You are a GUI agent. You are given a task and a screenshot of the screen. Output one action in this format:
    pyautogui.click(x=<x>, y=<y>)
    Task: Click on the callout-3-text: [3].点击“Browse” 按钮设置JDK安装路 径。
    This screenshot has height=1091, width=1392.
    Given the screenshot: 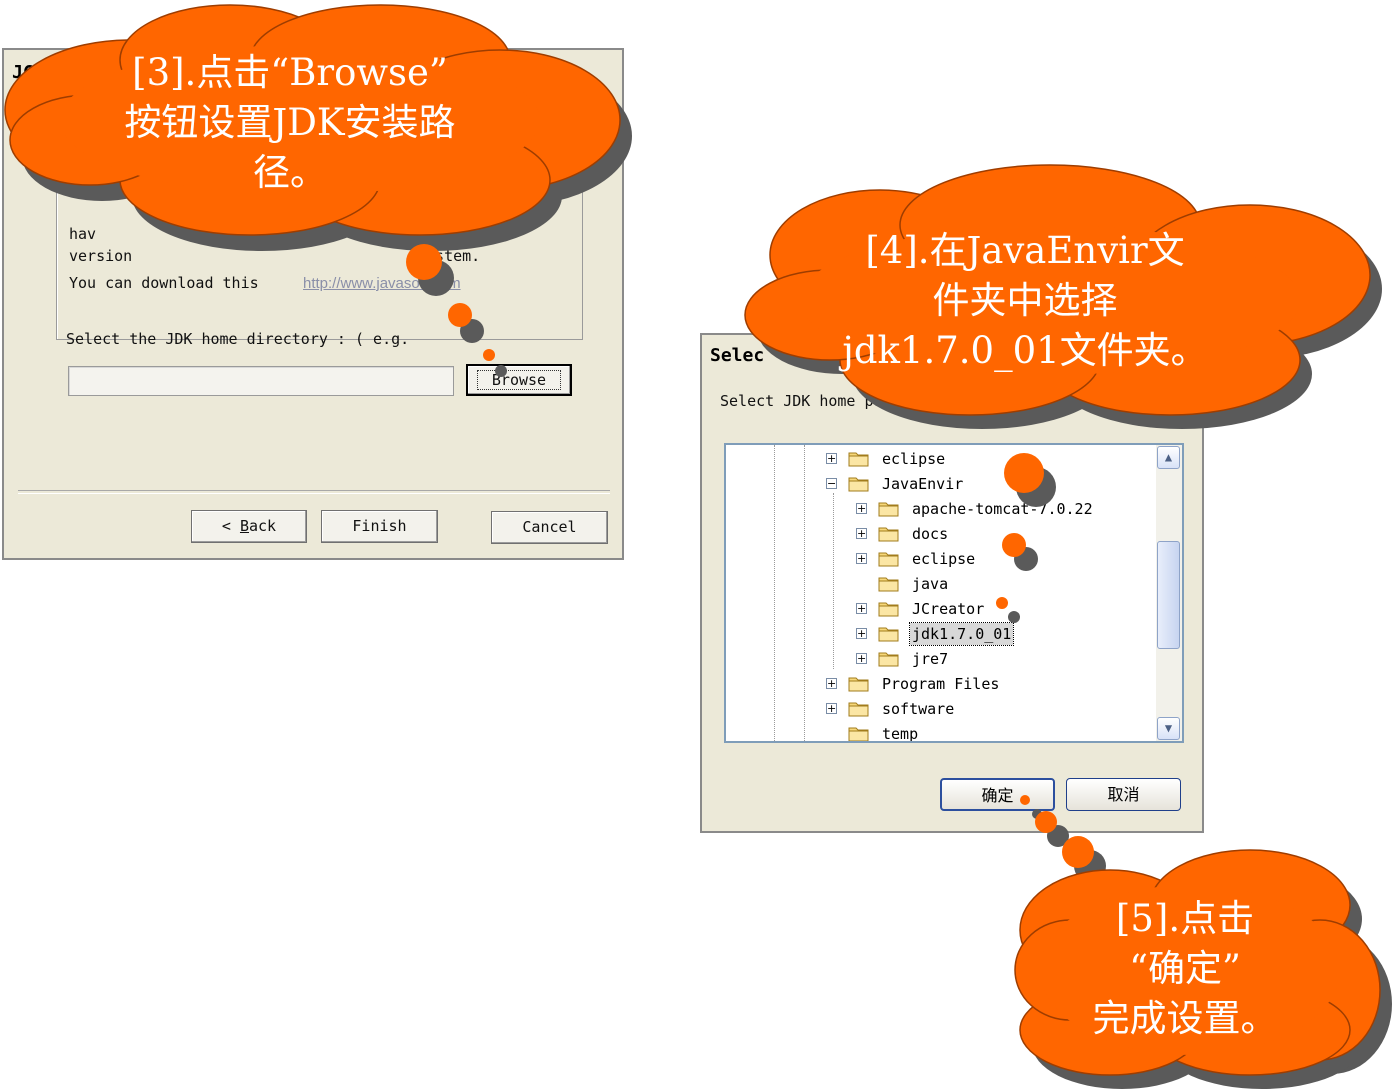 What is the action you would take?
    pyautogui.click(x=290, y=123)
    